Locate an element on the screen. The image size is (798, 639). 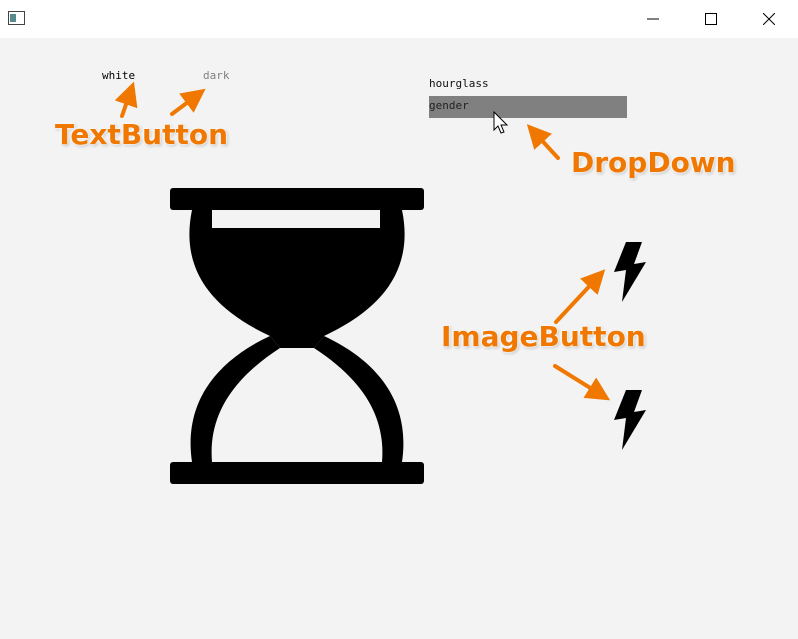
dropdown-annotation: DropDown is located at coordinates (653, 162).